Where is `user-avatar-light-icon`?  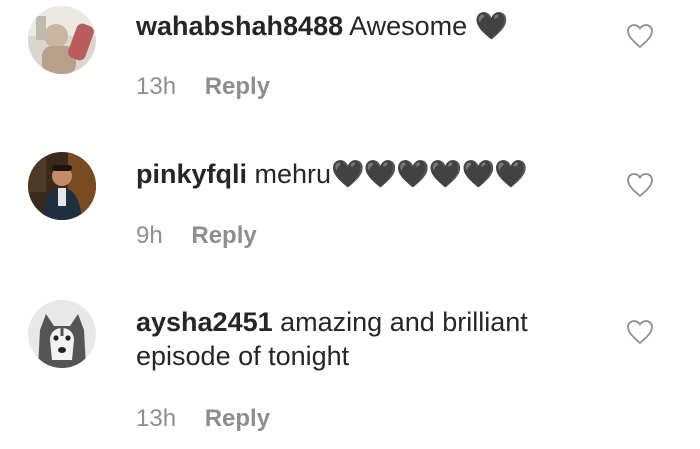 user-avatar-light-icon is located at coordinates (62, 40).